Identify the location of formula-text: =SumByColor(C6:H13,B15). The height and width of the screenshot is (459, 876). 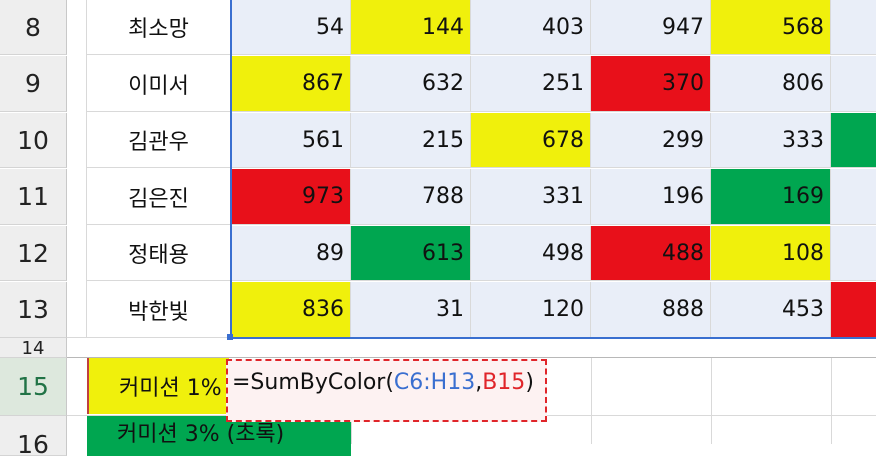
(383, 382).